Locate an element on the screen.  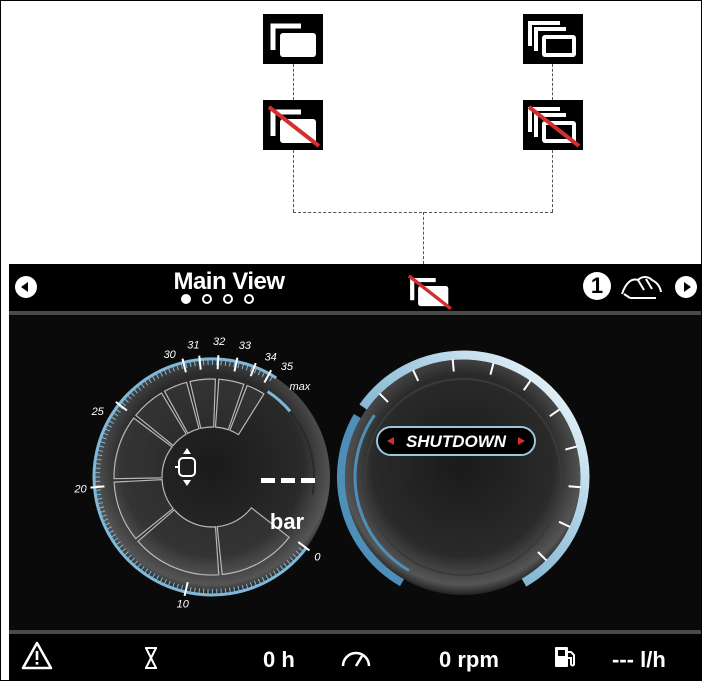
speedometer-icon is located at coordinates (356, 660).